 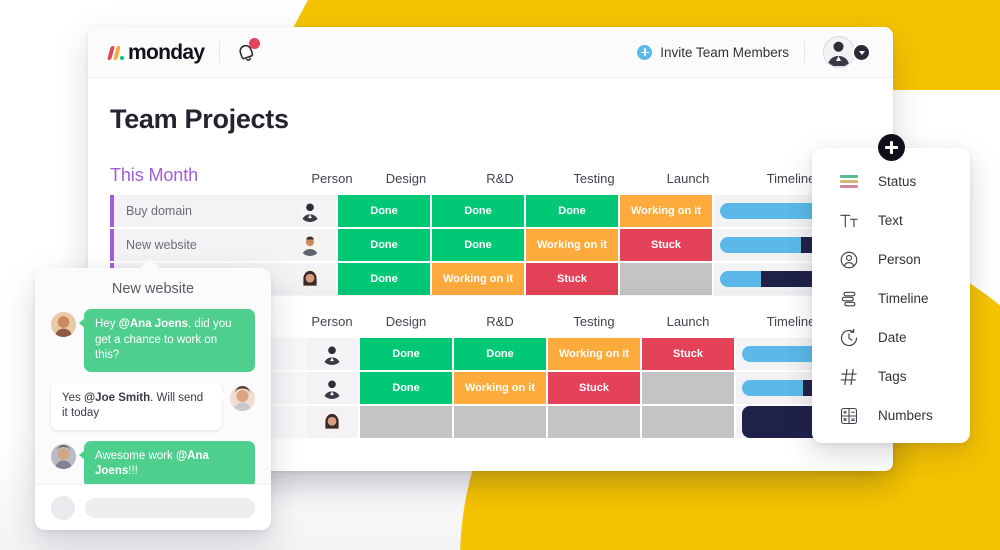 I want to click on person-icon, so click(x=849, y=260).